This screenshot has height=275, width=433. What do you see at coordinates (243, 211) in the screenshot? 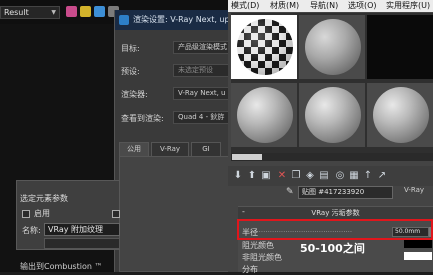
I see `collapse-icon: -` at bounding box center [243, 211].